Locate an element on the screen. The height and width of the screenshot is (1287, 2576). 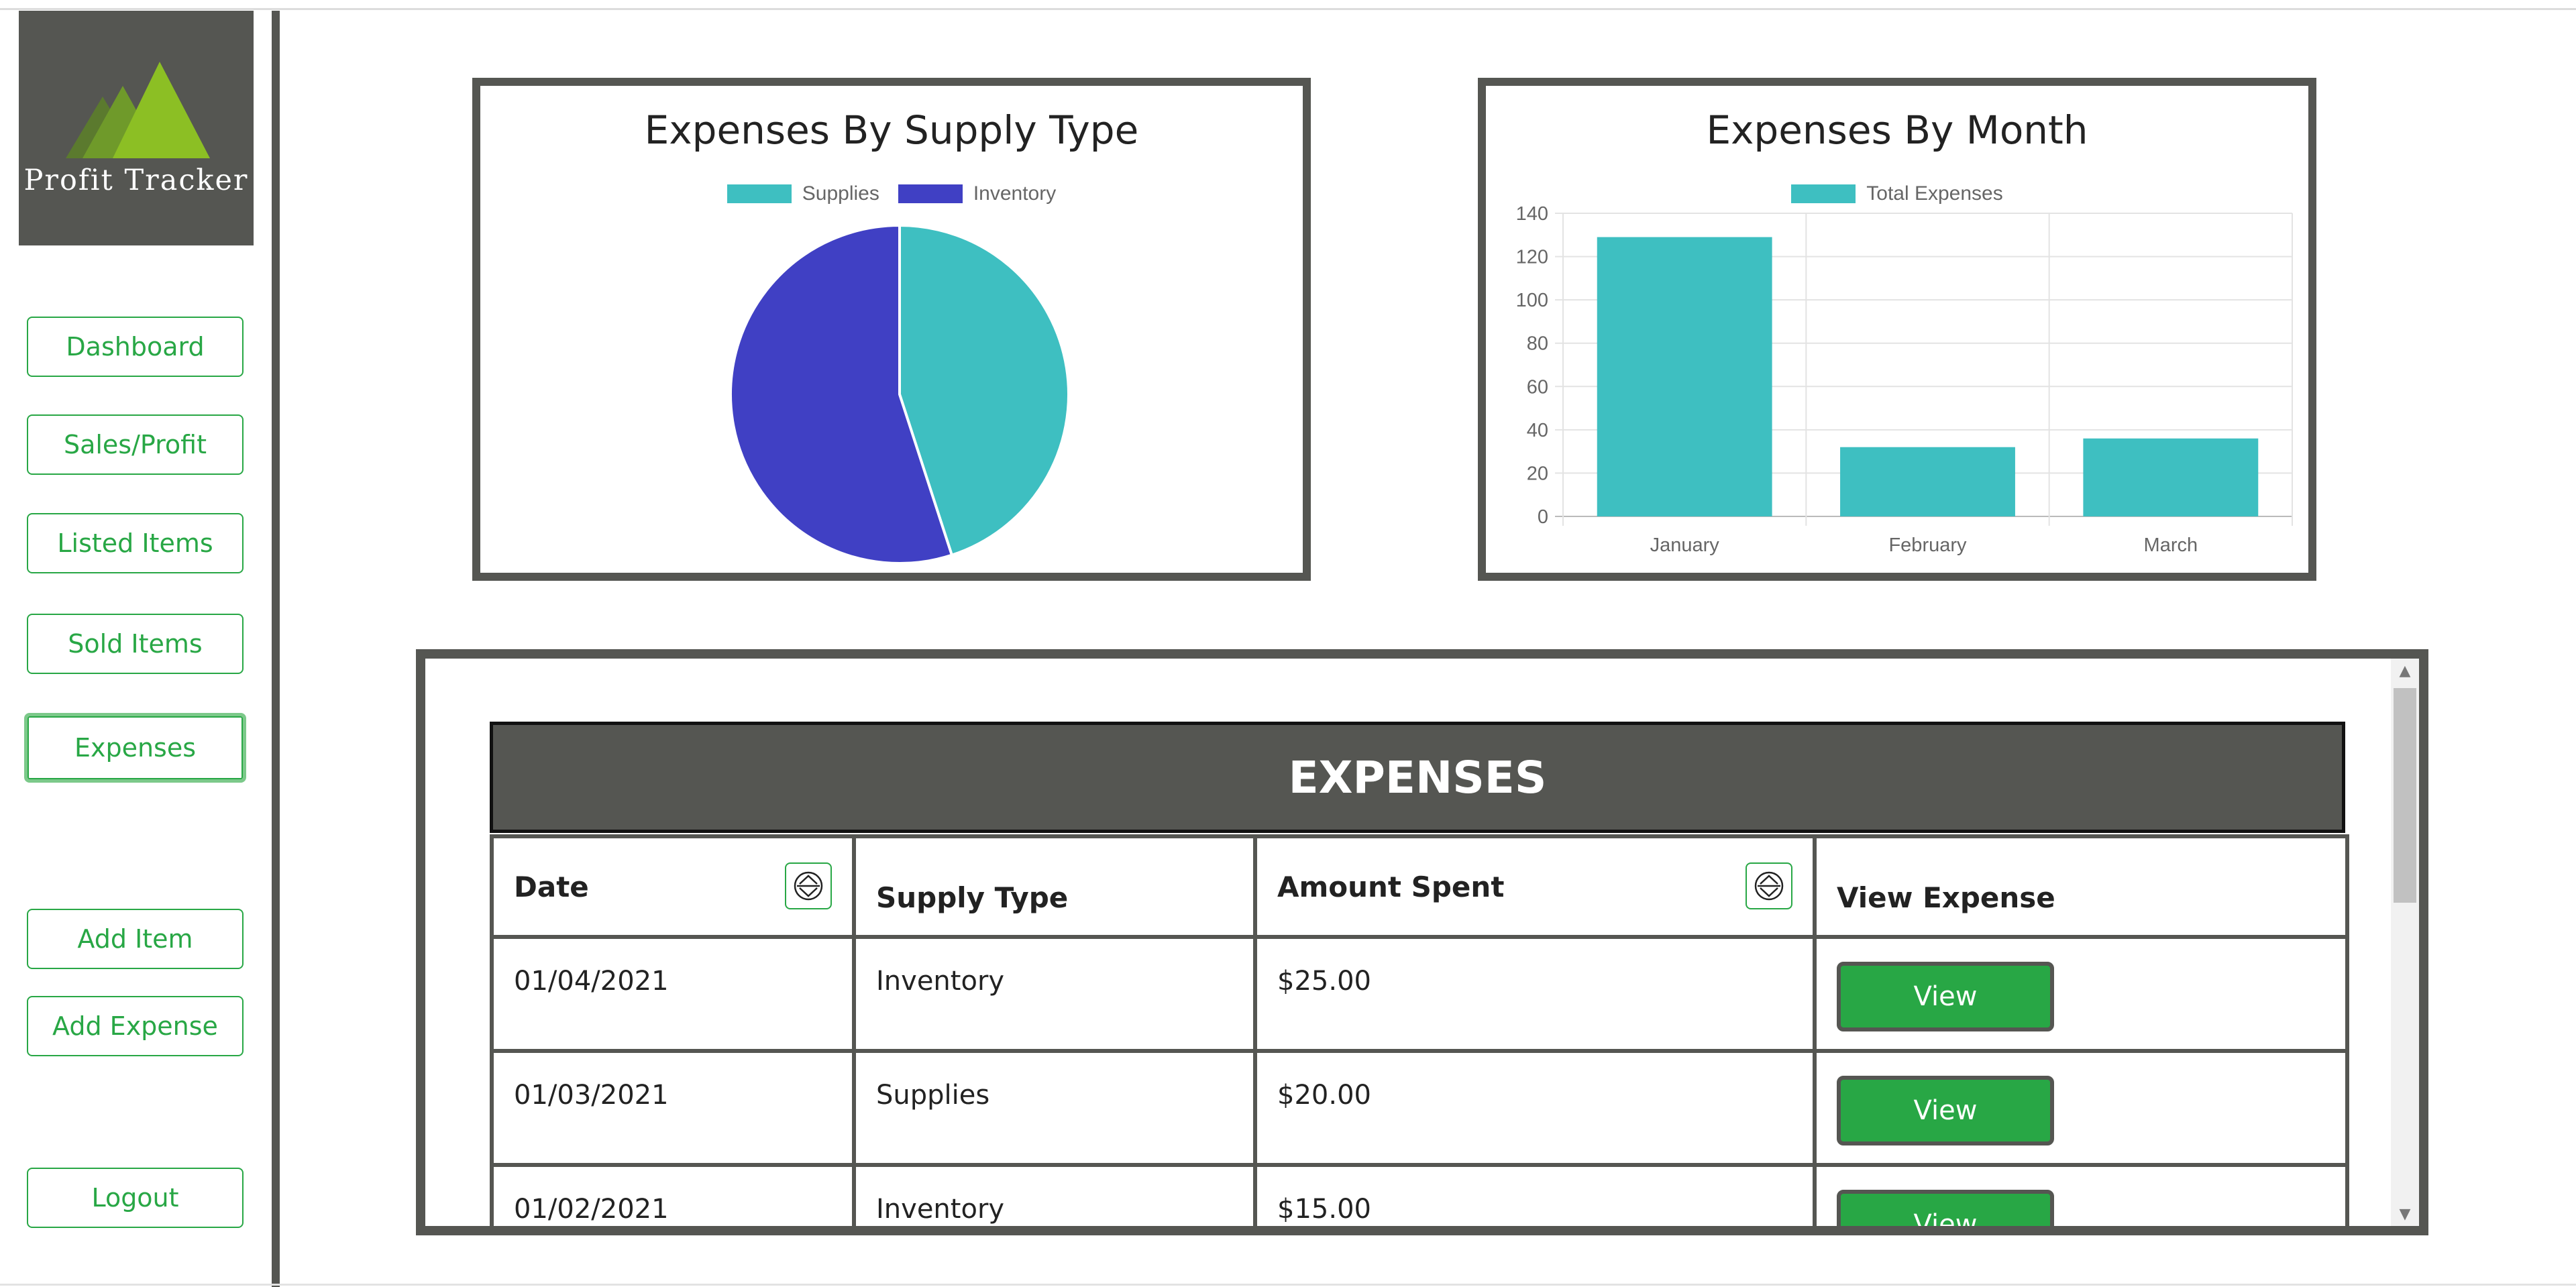
nav-sold-items-button: Sold Items is located at coordinates (135, 644).